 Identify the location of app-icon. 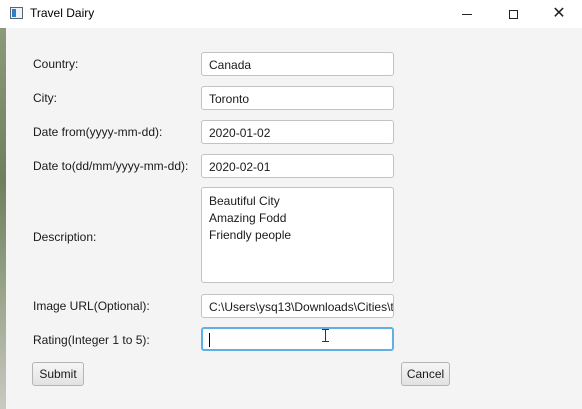
(16, 13).